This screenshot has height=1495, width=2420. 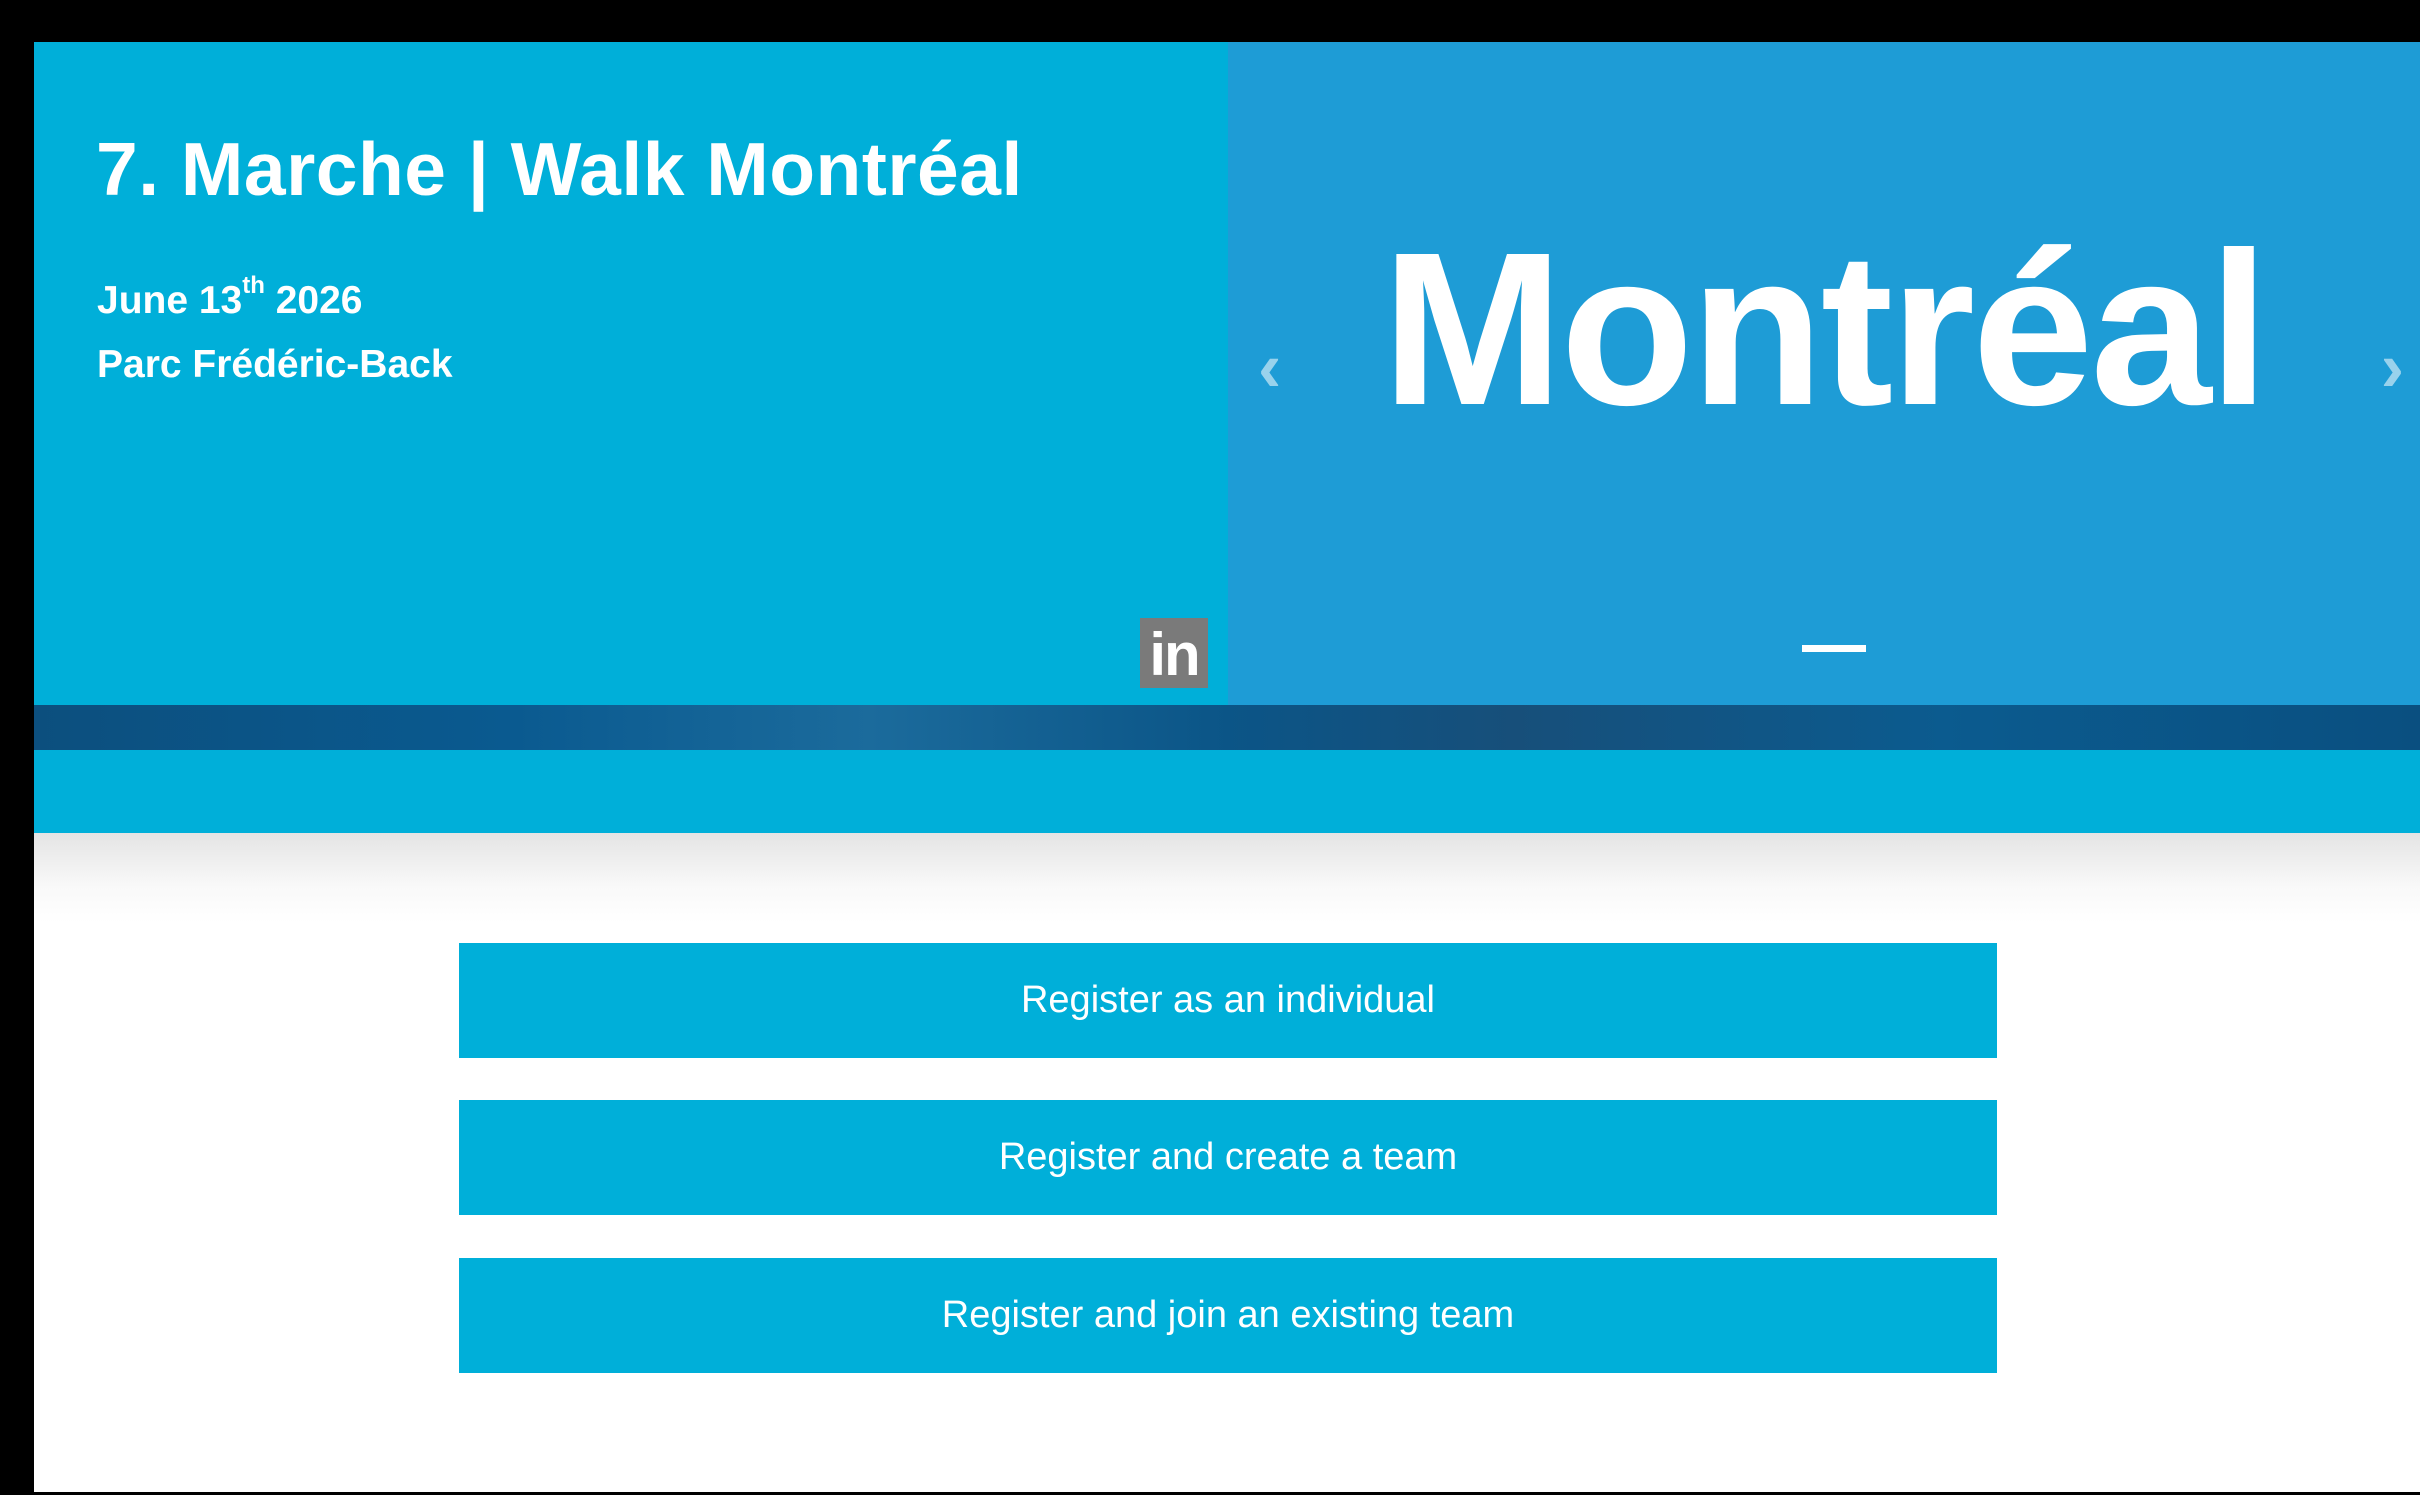 I want to click on event-date-year: 2026, so click(x=313, y=300).